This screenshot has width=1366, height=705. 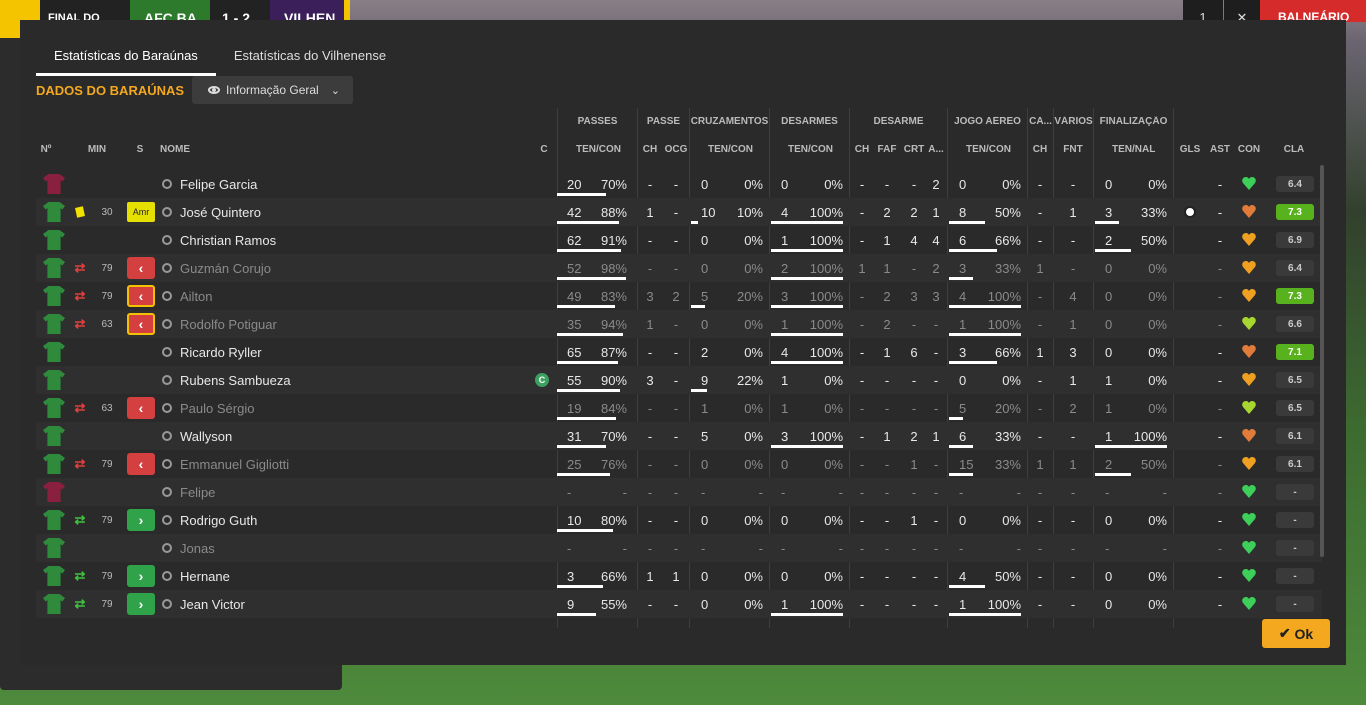 I want to click on player-name: Ailton, so click(x=312, y=296).